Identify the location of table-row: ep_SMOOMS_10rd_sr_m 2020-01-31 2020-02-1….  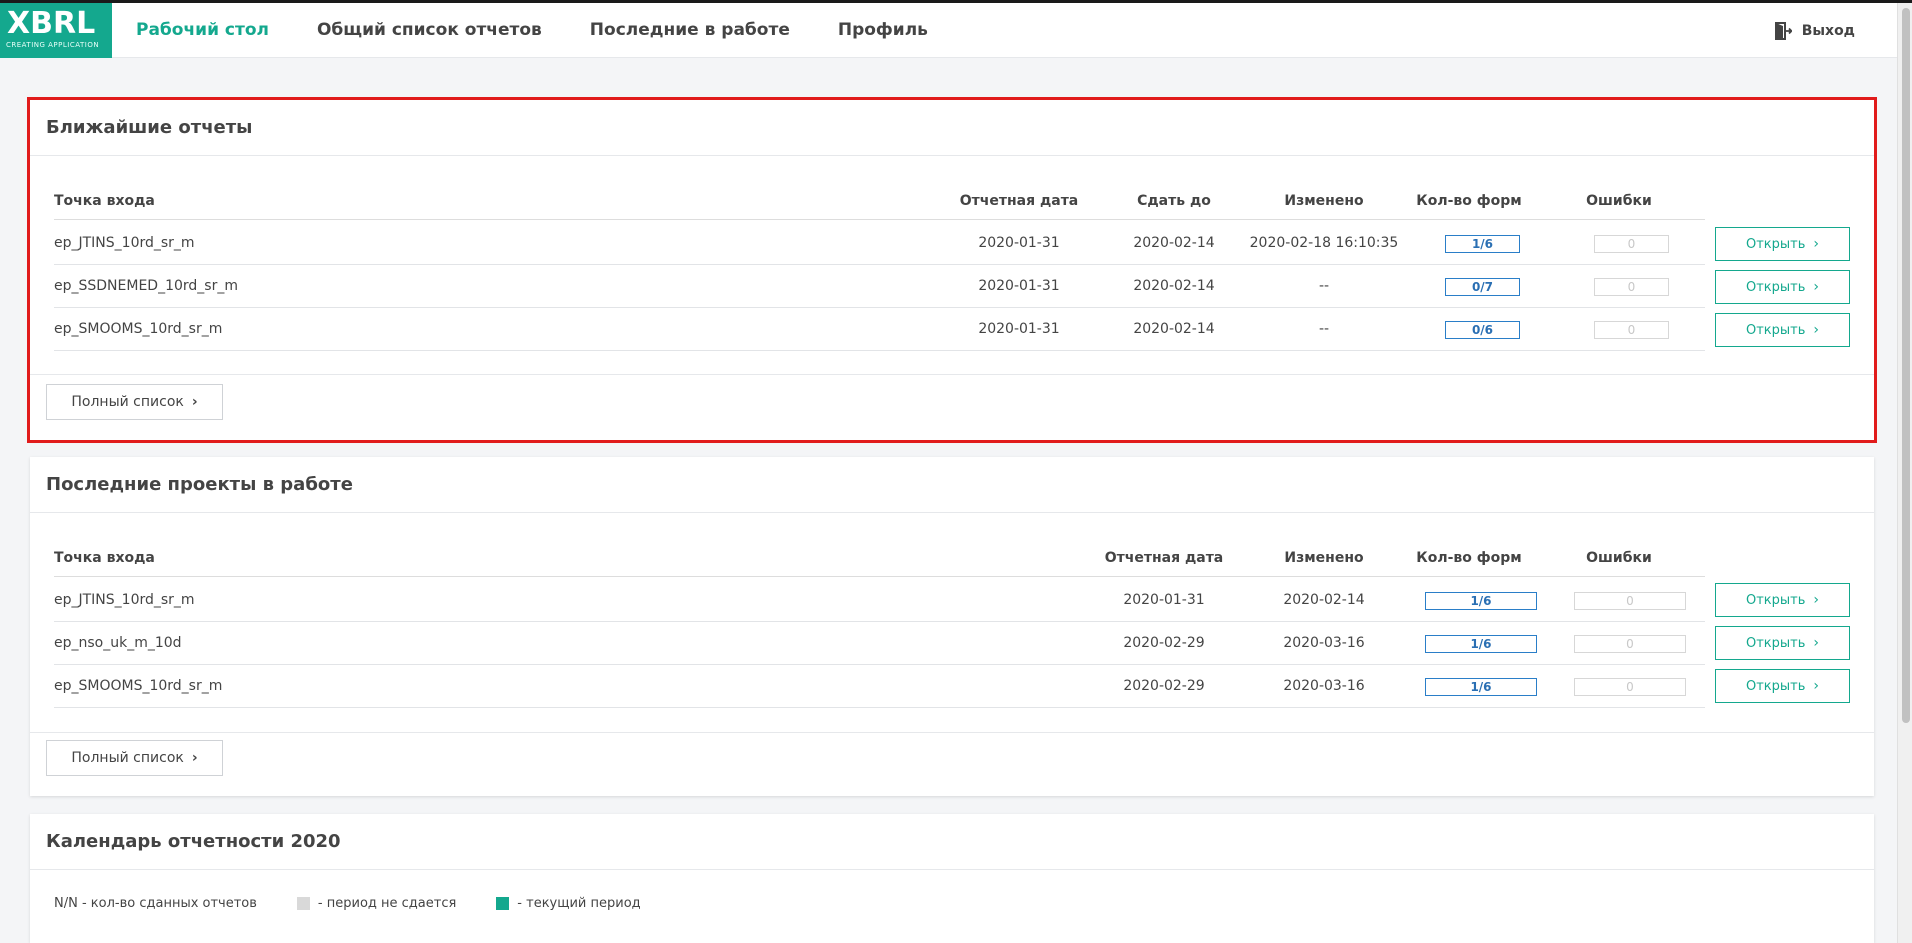
(879, 329).